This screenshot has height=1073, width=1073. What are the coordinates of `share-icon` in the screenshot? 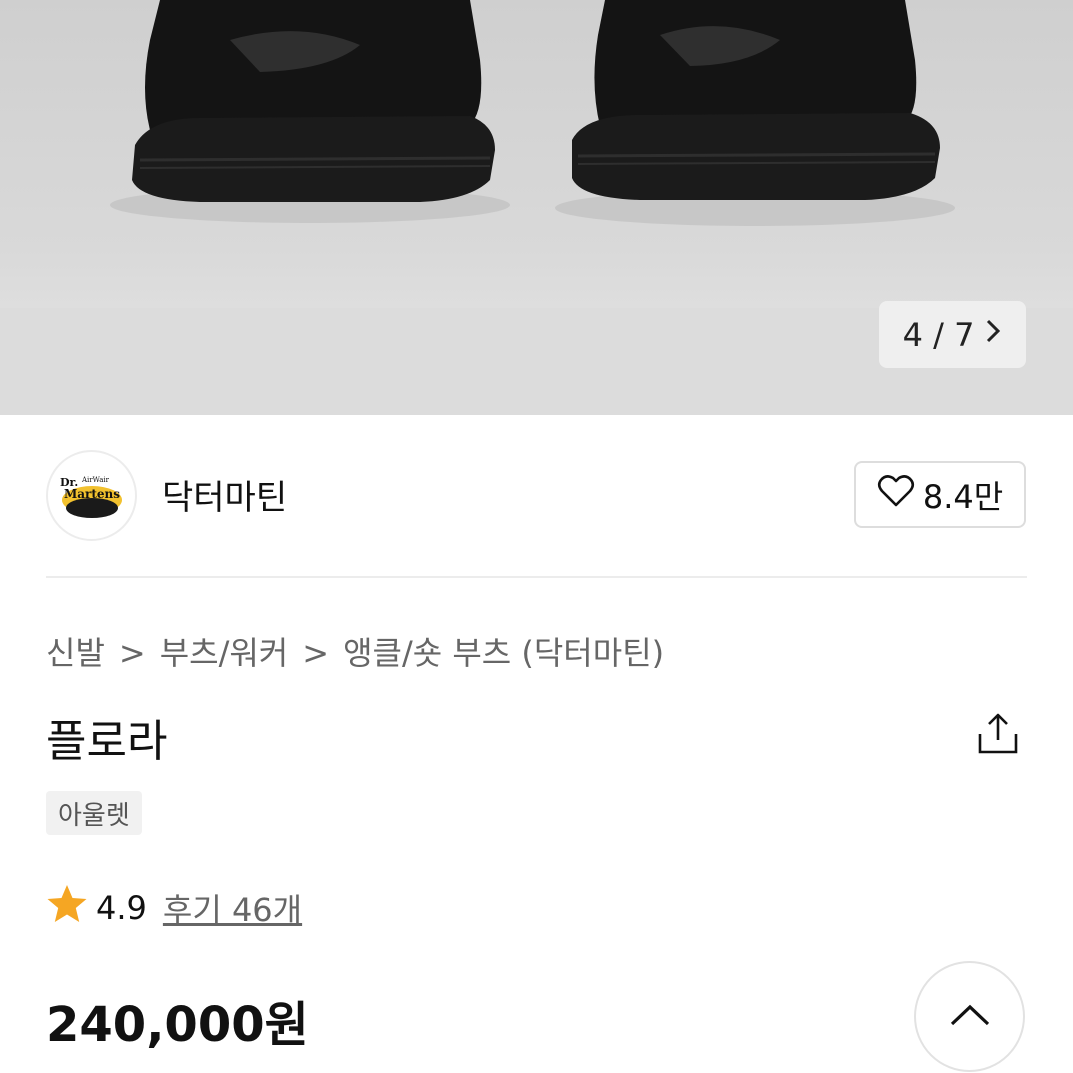 It's located at (998, 734).